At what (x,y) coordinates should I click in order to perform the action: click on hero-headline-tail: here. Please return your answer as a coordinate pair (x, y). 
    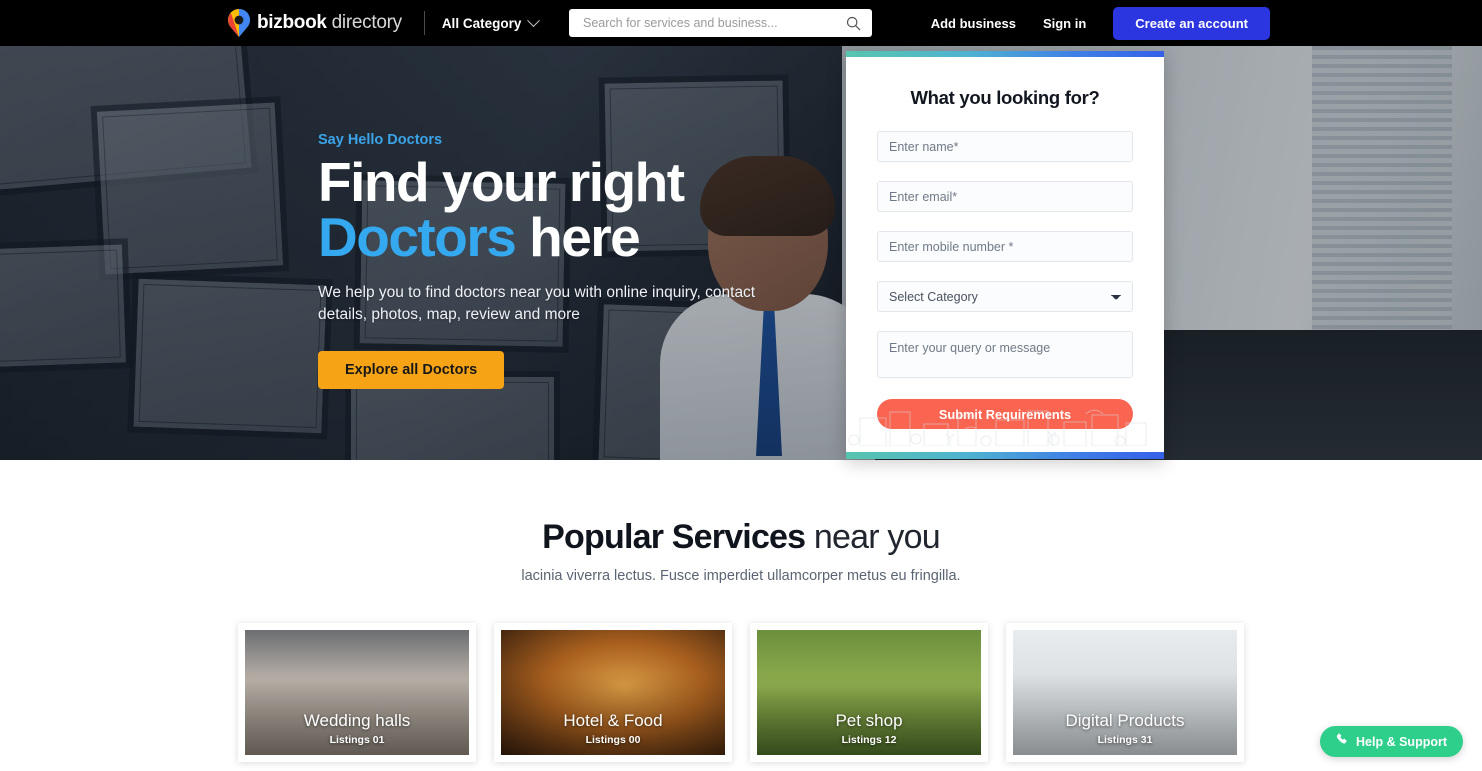
    Looking at the image, I should click on (578, 237).